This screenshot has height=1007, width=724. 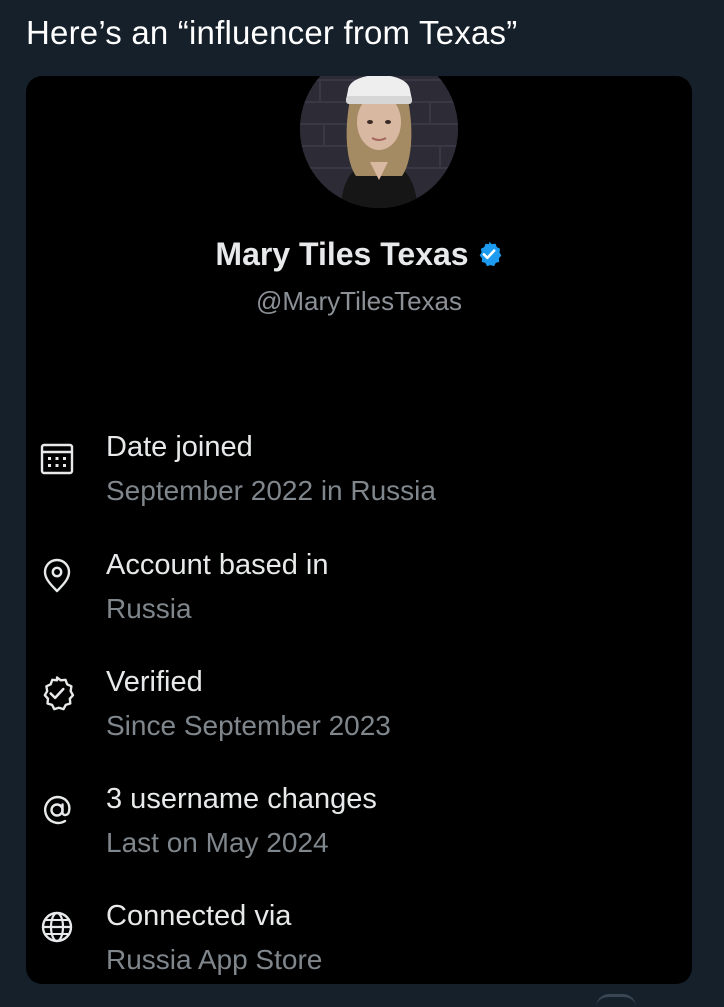 I want to click on globe-icon, so click(x=57, y=927).